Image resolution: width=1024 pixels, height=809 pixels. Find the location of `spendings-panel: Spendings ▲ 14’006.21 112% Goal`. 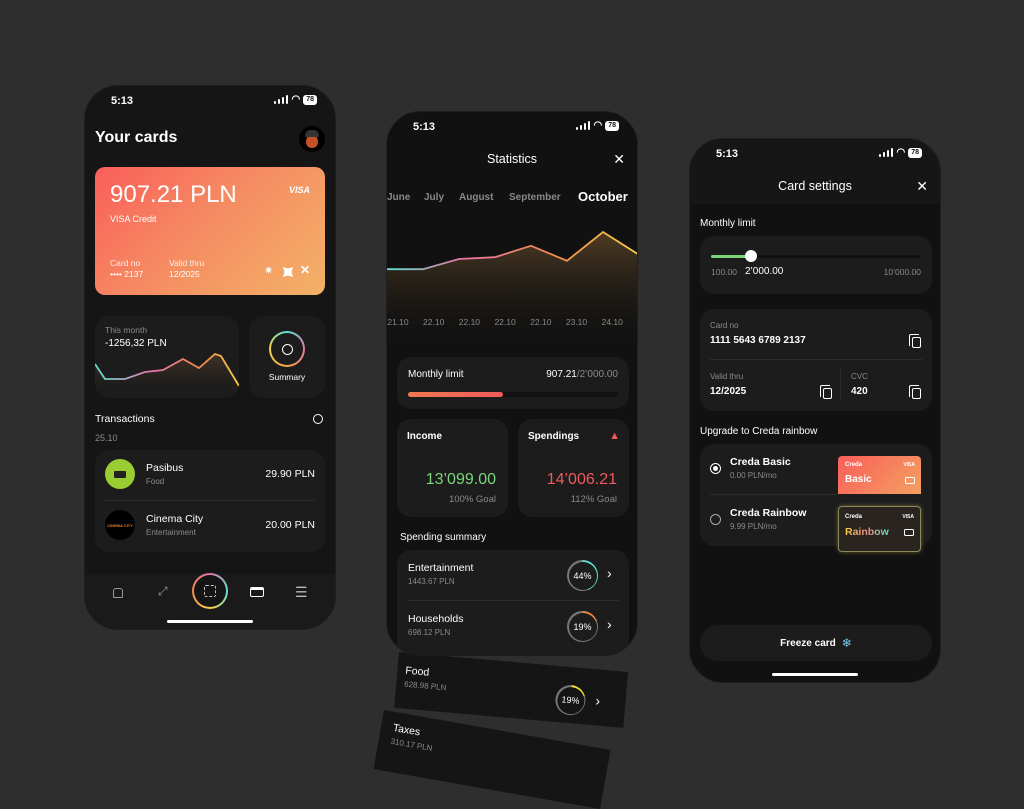

spendings-panel: Spendings ▲ 14’006.21 112% Goal is located at coordinates (573, 468).